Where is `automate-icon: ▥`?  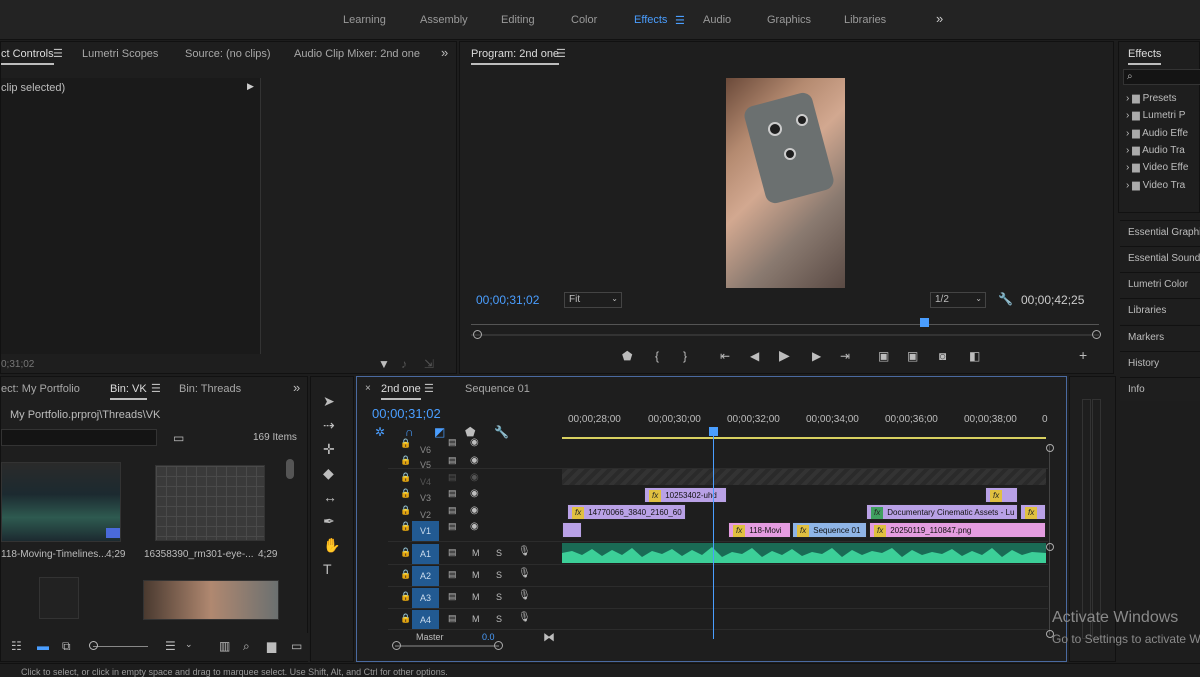 automate-icon: ▥ is located at coordinates (224, 646).